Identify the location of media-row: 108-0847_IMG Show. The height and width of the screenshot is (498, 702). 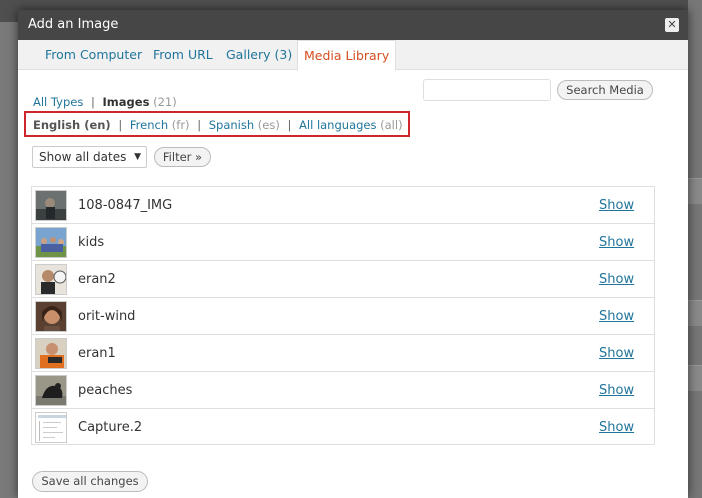
(343, 205).